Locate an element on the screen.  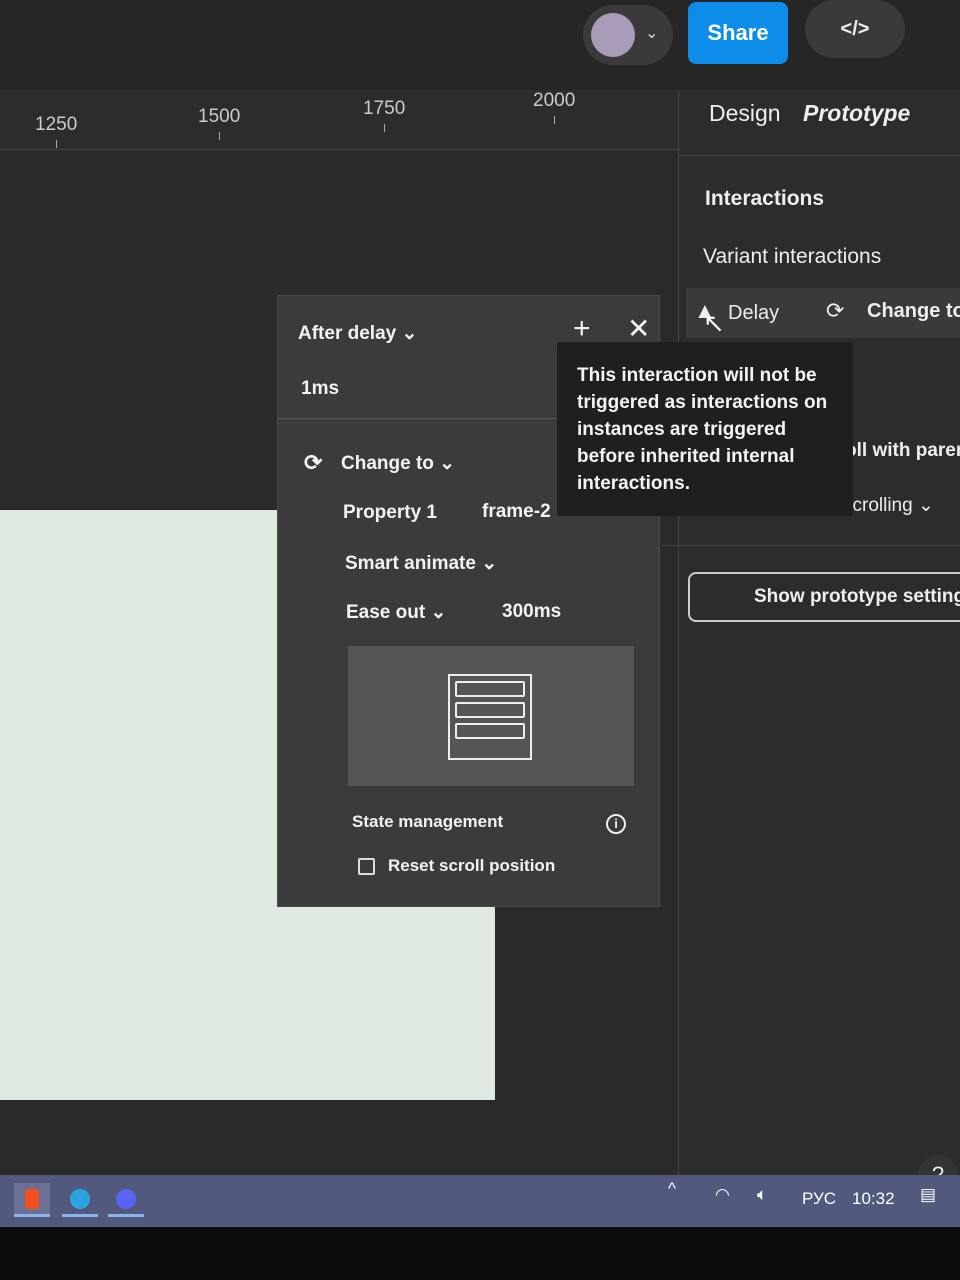
top-toolbar: ⌄ Share </> is located at coordinates (480, 45).